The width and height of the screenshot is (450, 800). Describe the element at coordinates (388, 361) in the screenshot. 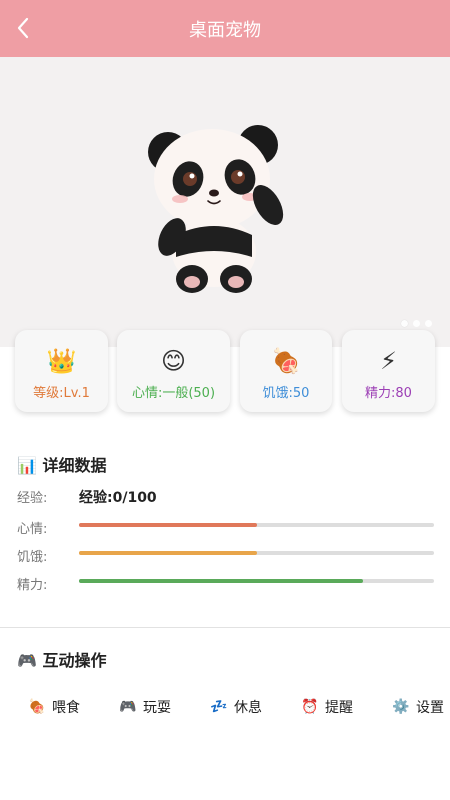

I see `lightning-icon: ⚡` at that location.